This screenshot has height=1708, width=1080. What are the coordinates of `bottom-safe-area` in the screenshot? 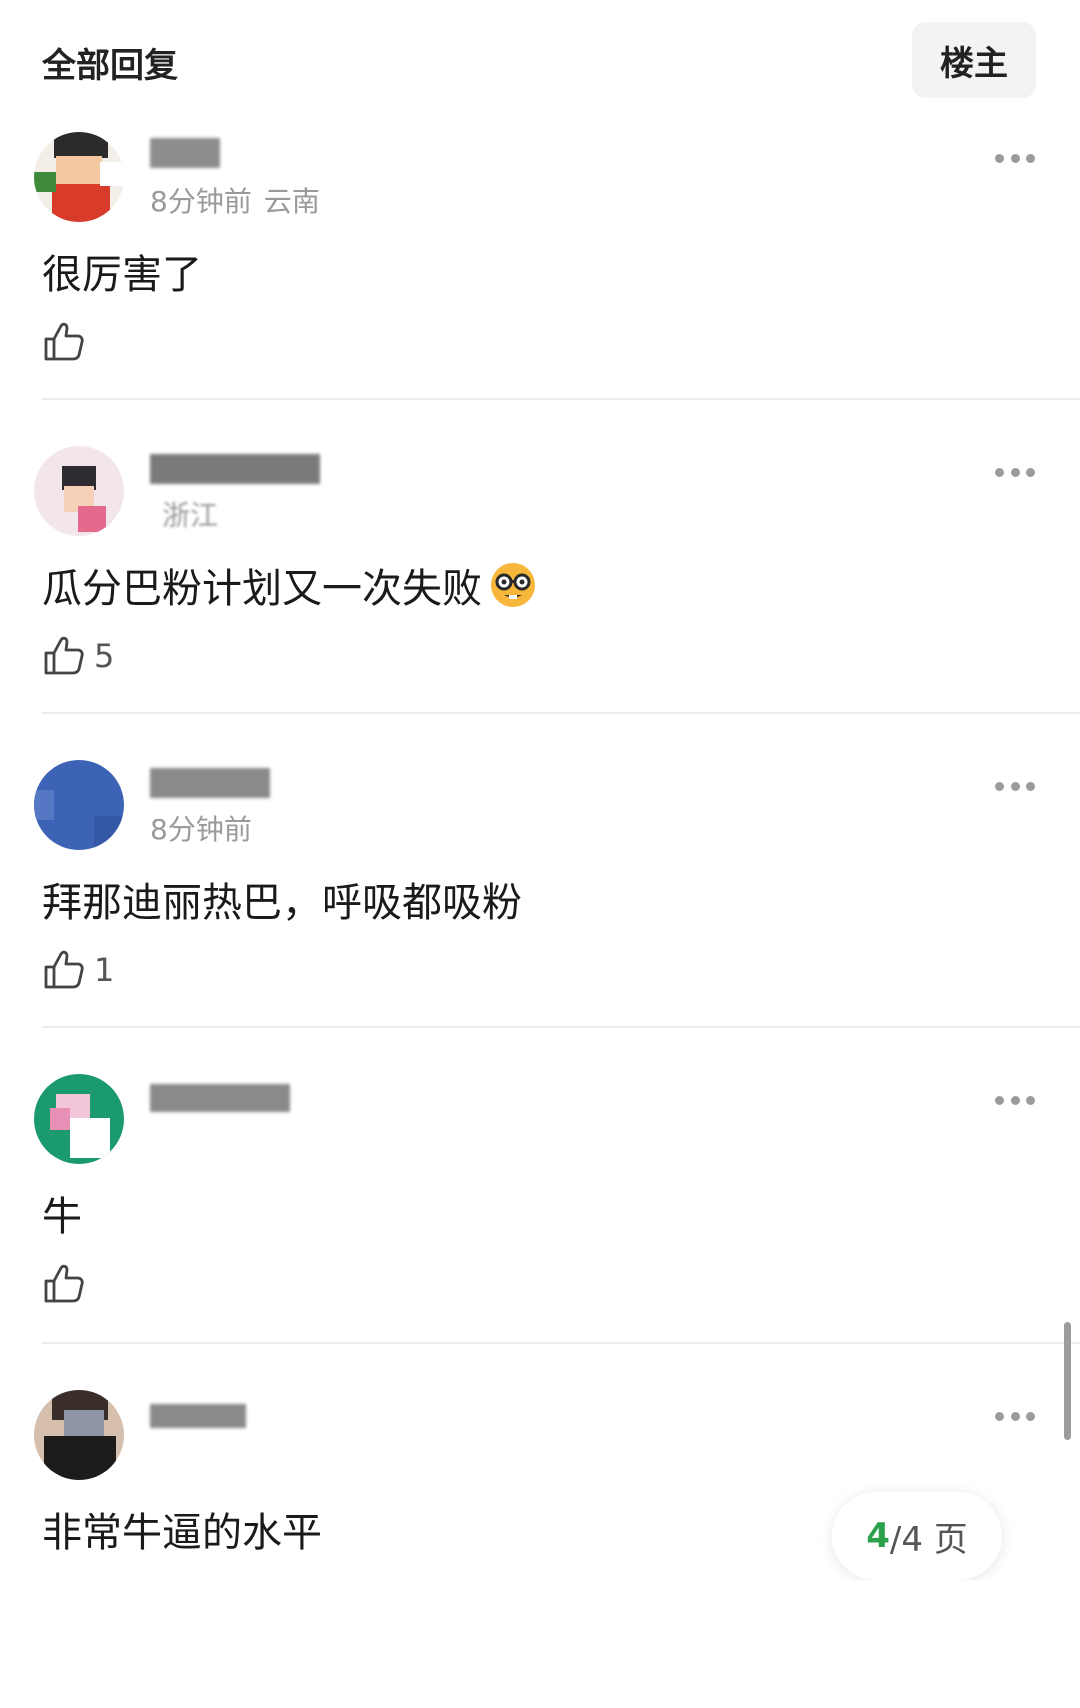 It's located at (540, 1605).